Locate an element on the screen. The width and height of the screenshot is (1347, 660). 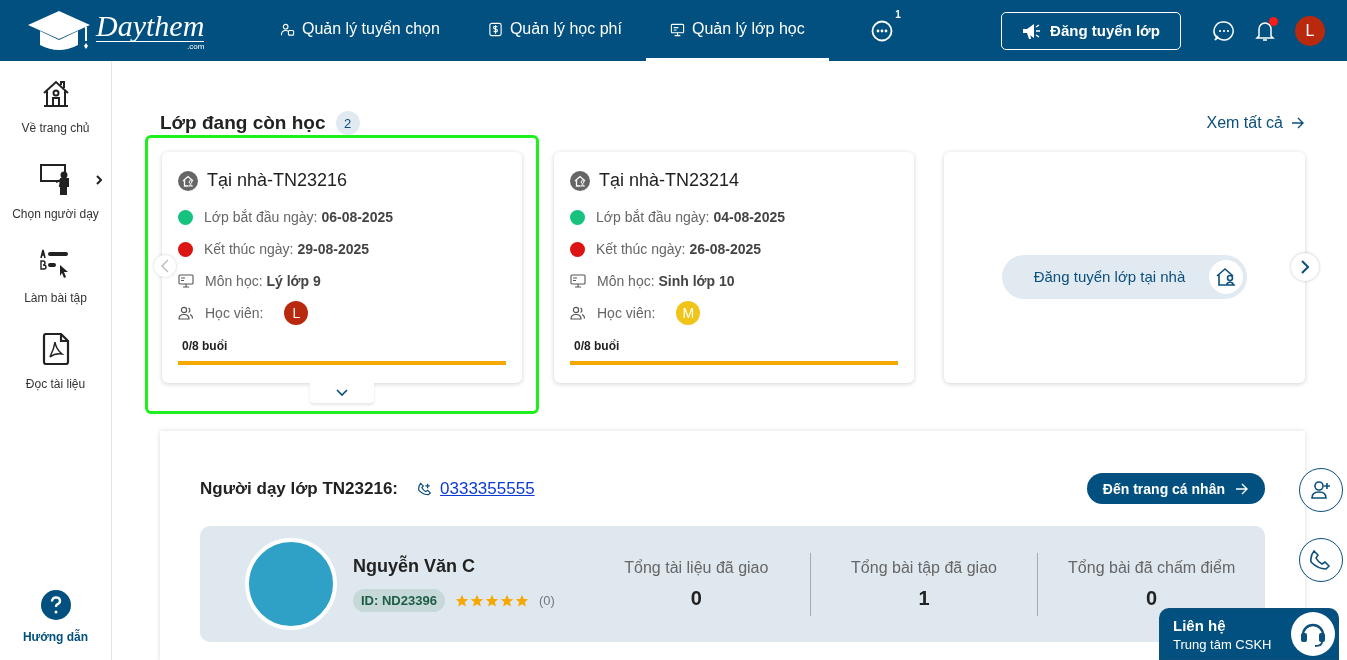
class-card: Tại nhà-TN23216 Lớp bắt đầu ngày: 06-08-2025 Kết thúc ngày: 29-08-2025 Môn học: Lý lớp 9 Học viên: L 0/8 buổi is located at coordinates (342, 267).